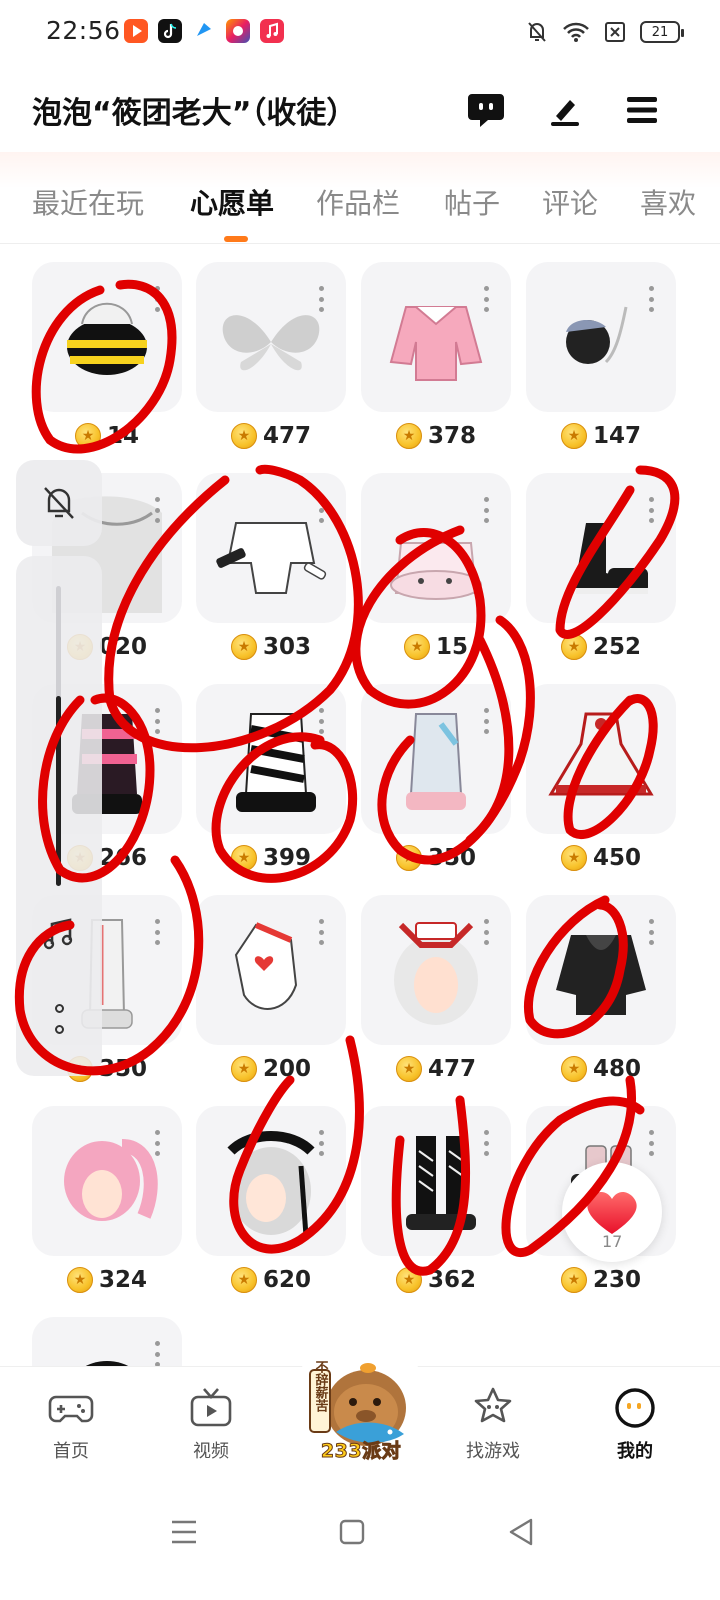  Describe the element at coordinates (360, 32) in the screenshot. I see `status-bar: 22:56 21` at that location.